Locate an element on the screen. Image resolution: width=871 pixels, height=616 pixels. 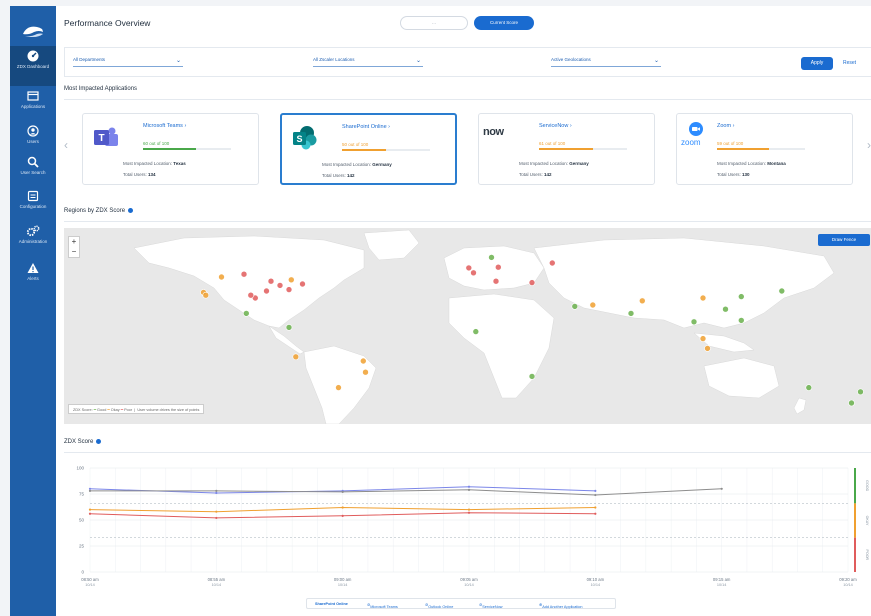
geolocations-filter: Active Geolocations ⌄ is located at coordinates (606, 62).